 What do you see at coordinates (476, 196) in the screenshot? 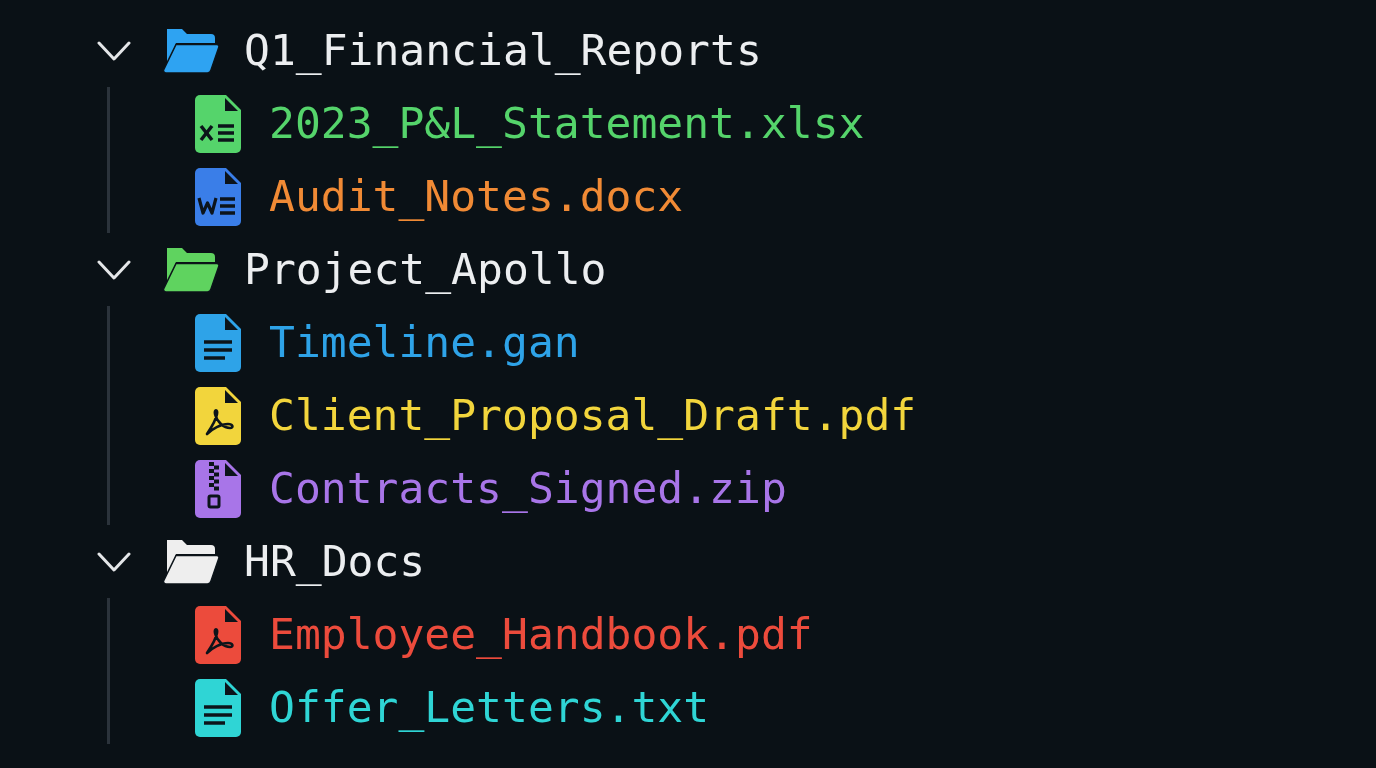
I see `file-name: Audit_Notes.docx` at bounding box center [476, 196].